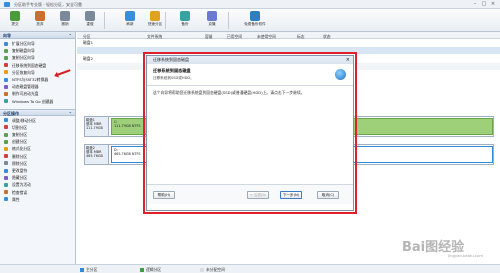  I want to click on table-row, so click(288, 50).